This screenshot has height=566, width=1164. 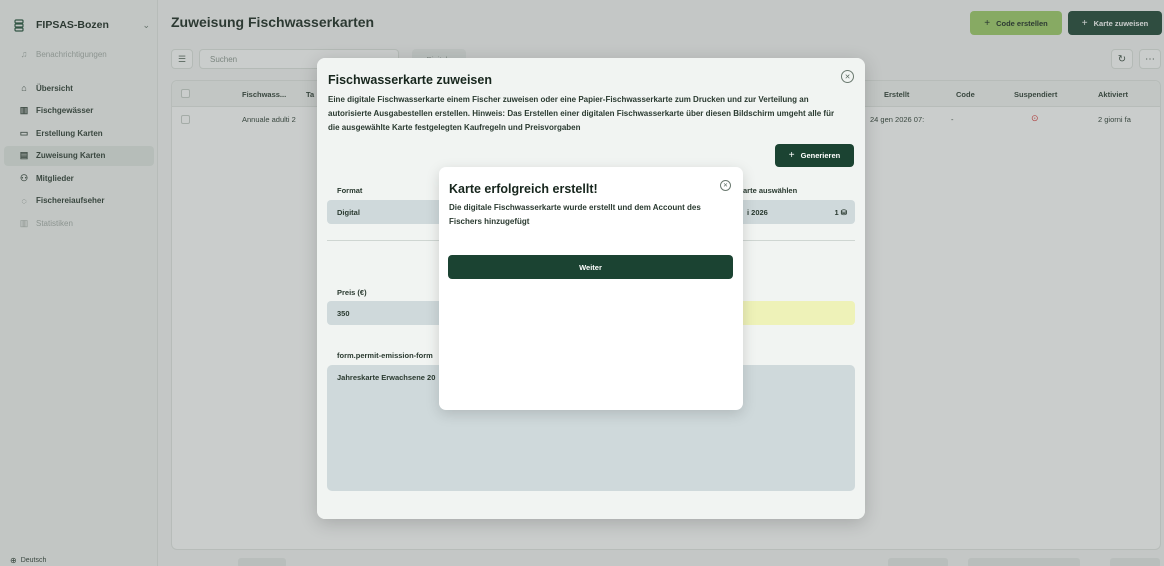 What do you see at coordinates (343, 313) in the screenshot?
I see `price-value: 350` at bounding box center [343, 313].